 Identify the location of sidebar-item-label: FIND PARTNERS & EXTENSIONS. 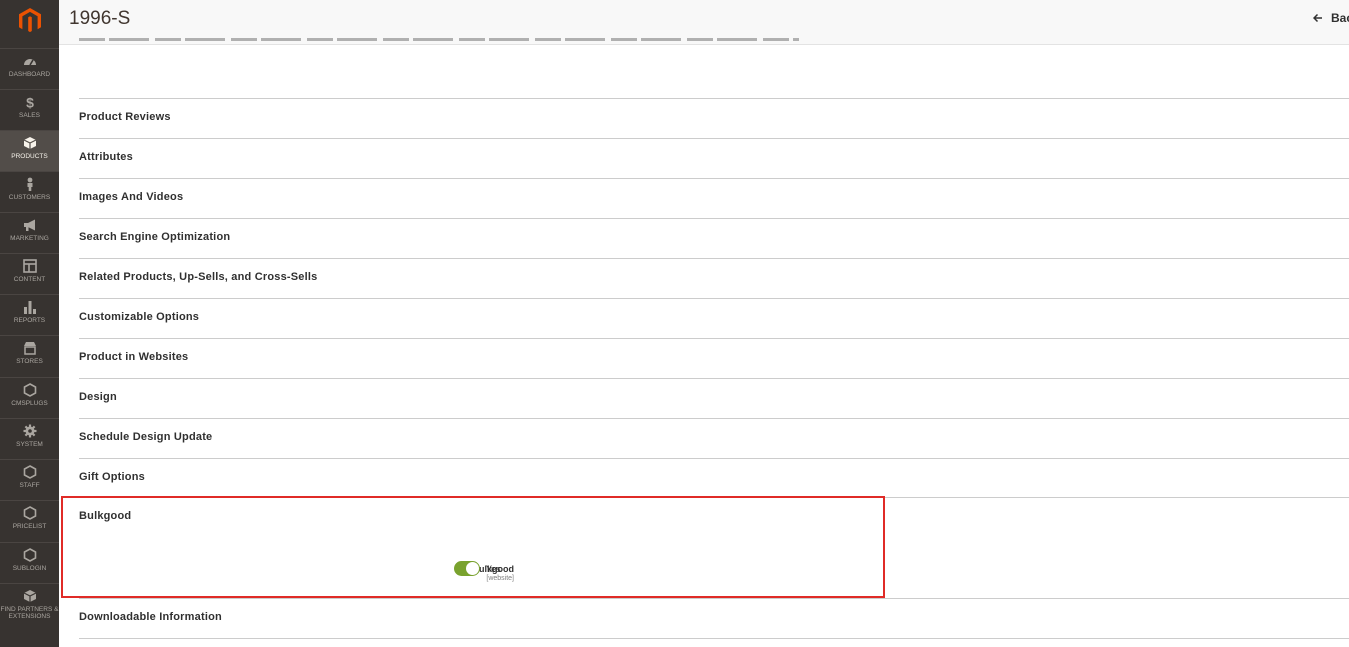
(29, 613).